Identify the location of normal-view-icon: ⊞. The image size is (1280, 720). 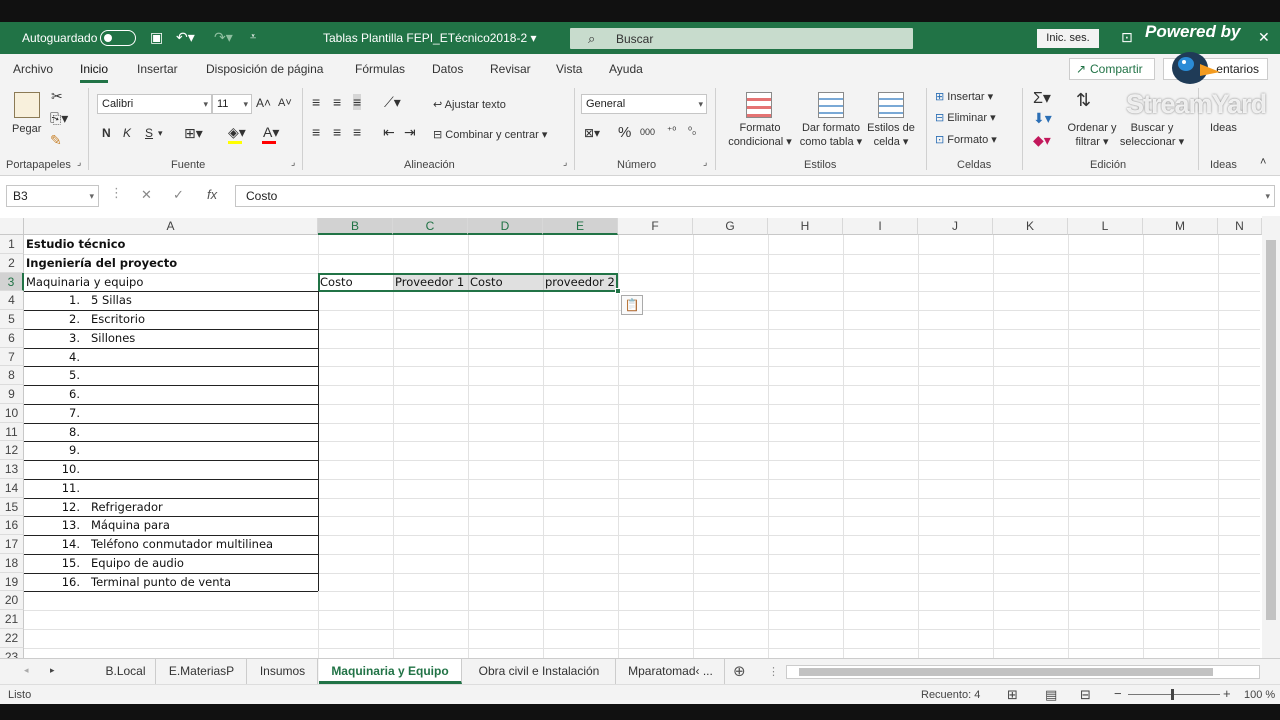
(1012, 695).